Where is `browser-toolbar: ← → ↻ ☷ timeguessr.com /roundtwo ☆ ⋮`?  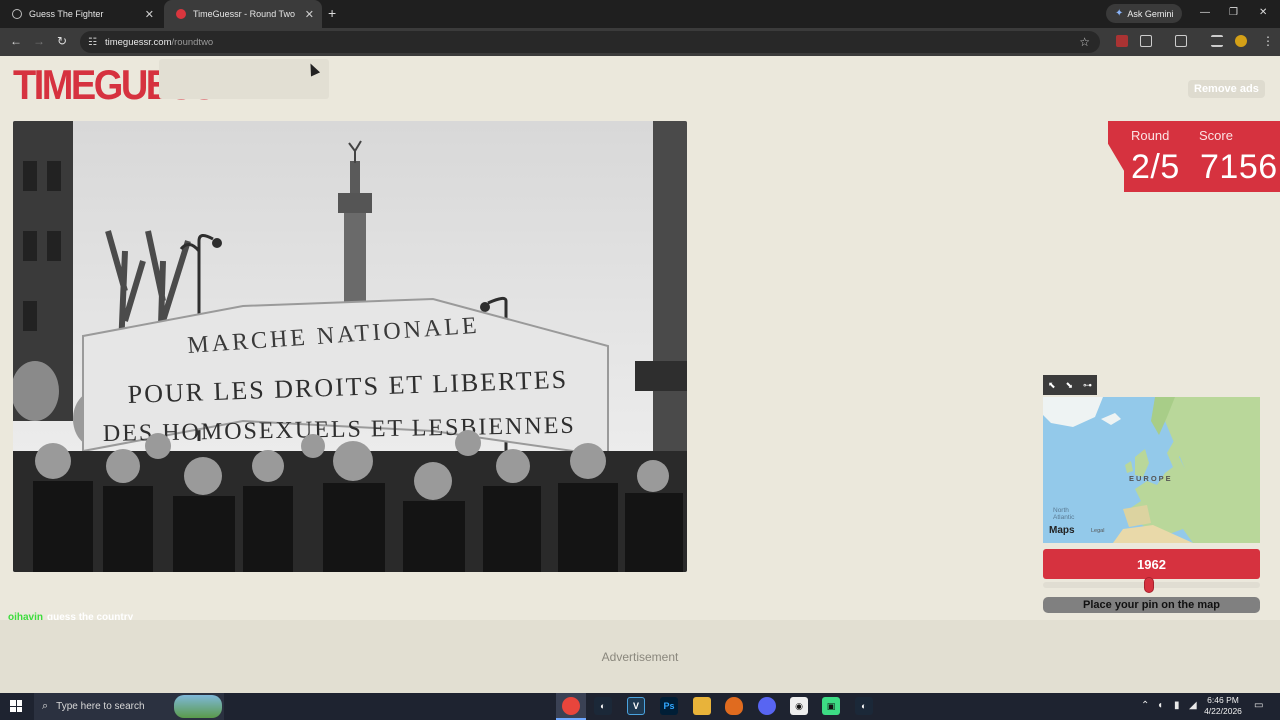 browser-toolbar: ← → ↻ ☷ timeguessr.com /roundtwo ☆ ⋮ is located at coordinates (640, 42).